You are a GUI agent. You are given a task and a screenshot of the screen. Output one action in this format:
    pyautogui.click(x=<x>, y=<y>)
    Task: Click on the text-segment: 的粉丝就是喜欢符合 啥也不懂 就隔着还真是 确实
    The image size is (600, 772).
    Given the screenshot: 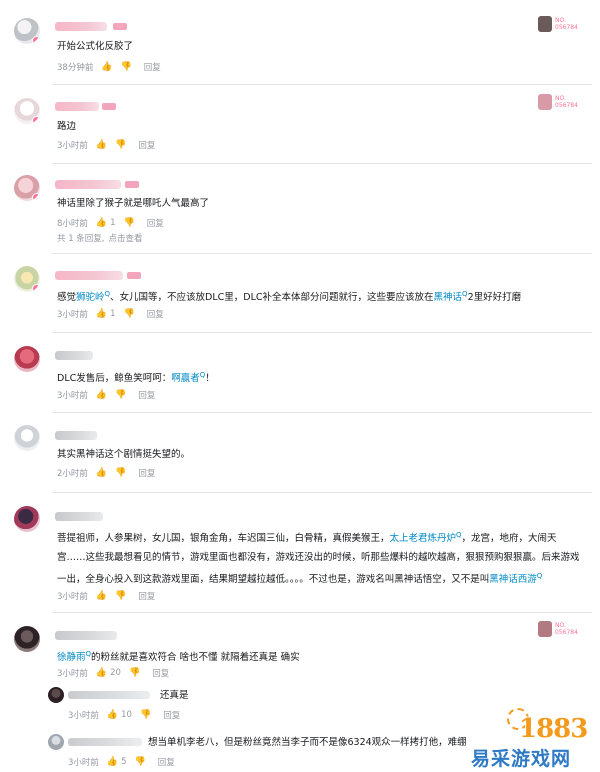 What is the action you would take?
    pyautogui.click(x=195, y=658)
    